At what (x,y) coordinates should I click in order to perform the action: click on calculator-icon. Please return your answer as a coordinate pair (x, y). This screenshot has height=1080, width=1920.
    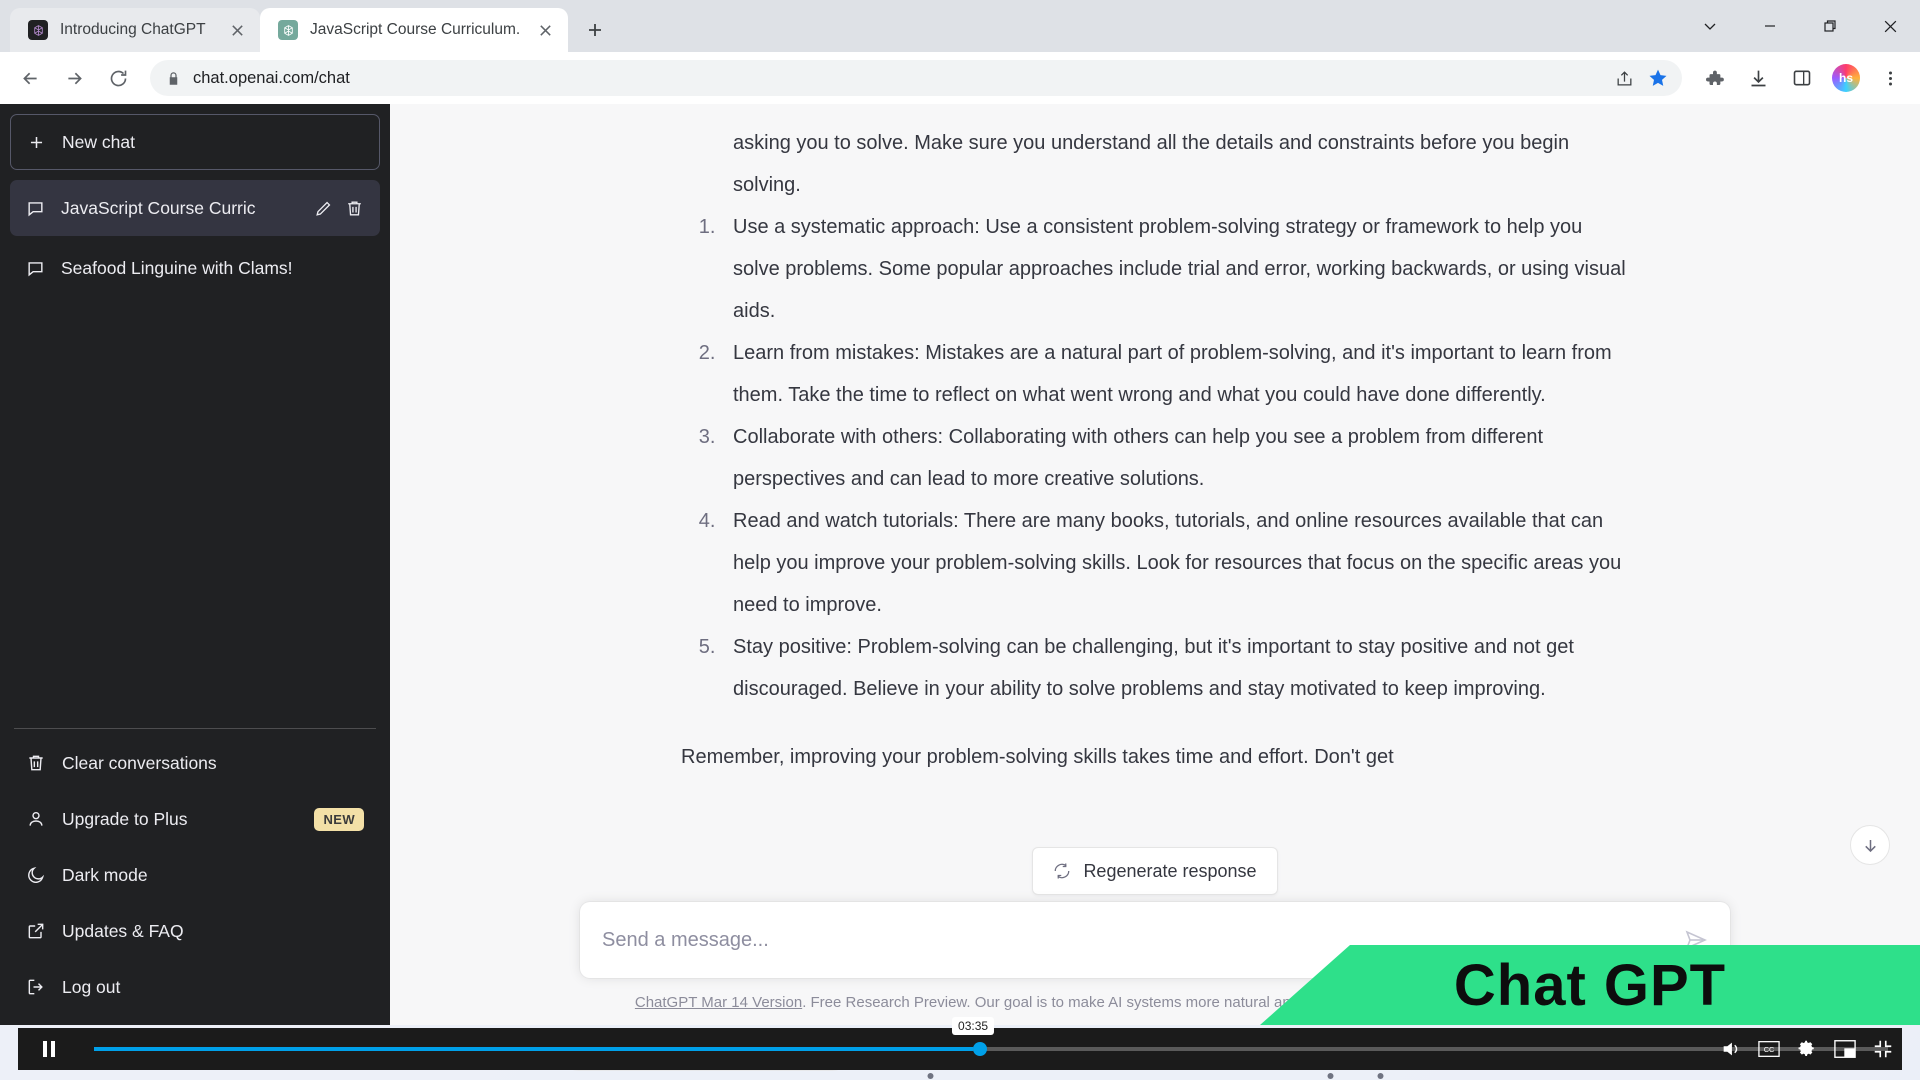
    Looking at the image, I should click on (1281, 1053).